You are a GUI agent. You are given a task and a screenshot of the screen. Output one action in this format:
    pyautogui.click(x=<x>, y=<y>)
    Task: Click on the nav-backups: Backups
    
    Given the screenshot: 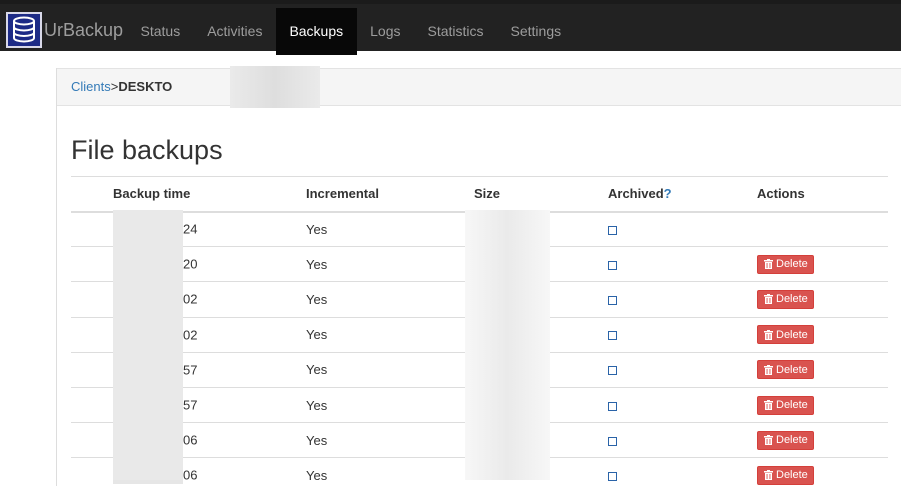 What is the action you would take?
    pyautogui.click(x=316, y=31)
    